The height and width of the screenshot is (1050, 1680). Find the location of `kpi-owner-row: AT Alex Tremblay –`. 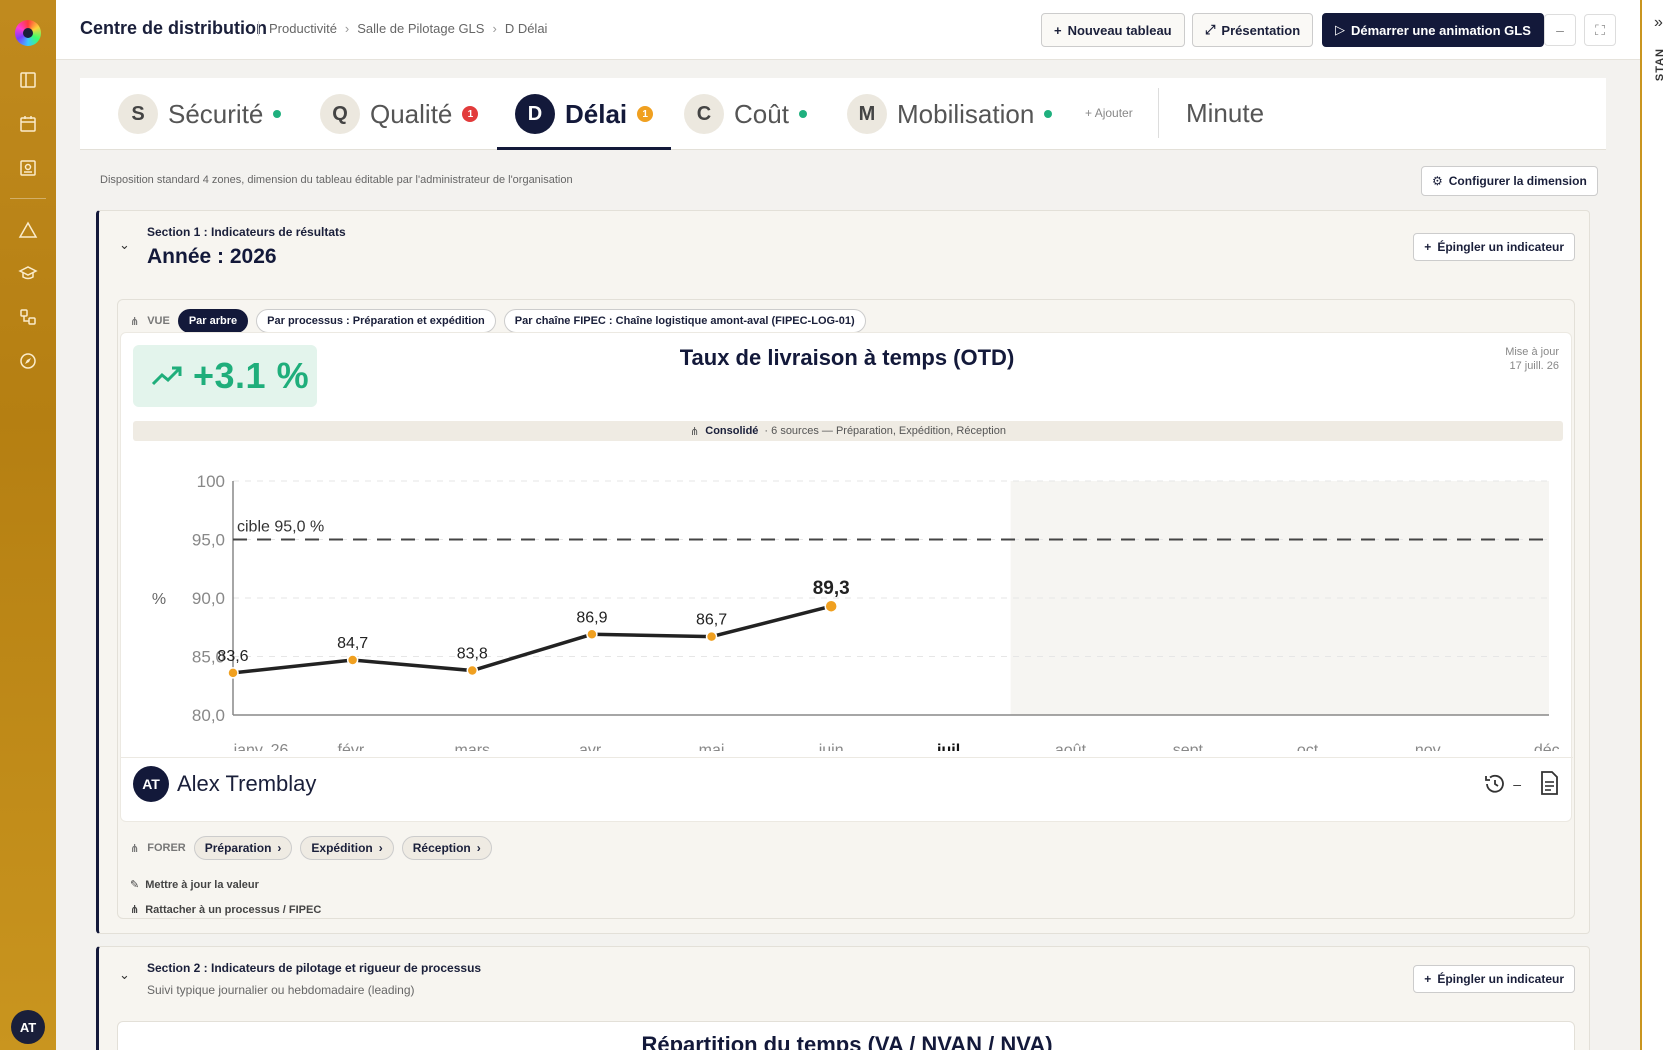

kpi-owner-row: AT Alex Tremblay – is located at coordinates (847, 785).